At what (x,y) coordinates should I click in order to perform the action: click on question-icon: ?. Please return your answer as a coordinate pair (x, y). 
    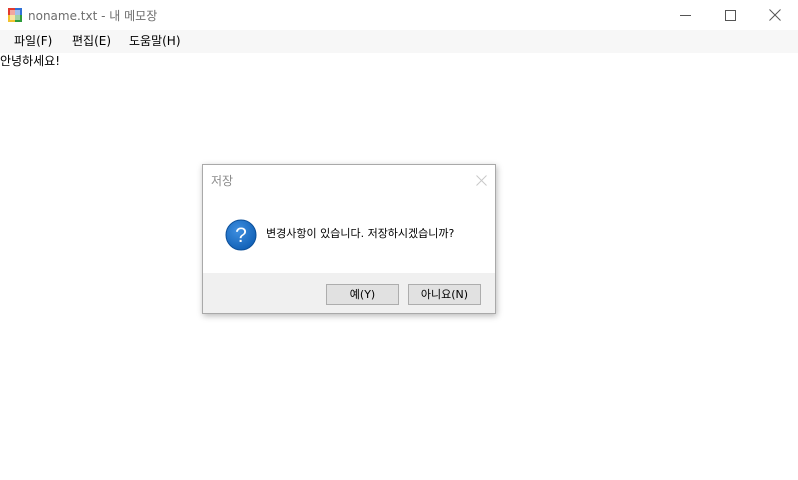
    Looking at the image, I should click on (241, 235).